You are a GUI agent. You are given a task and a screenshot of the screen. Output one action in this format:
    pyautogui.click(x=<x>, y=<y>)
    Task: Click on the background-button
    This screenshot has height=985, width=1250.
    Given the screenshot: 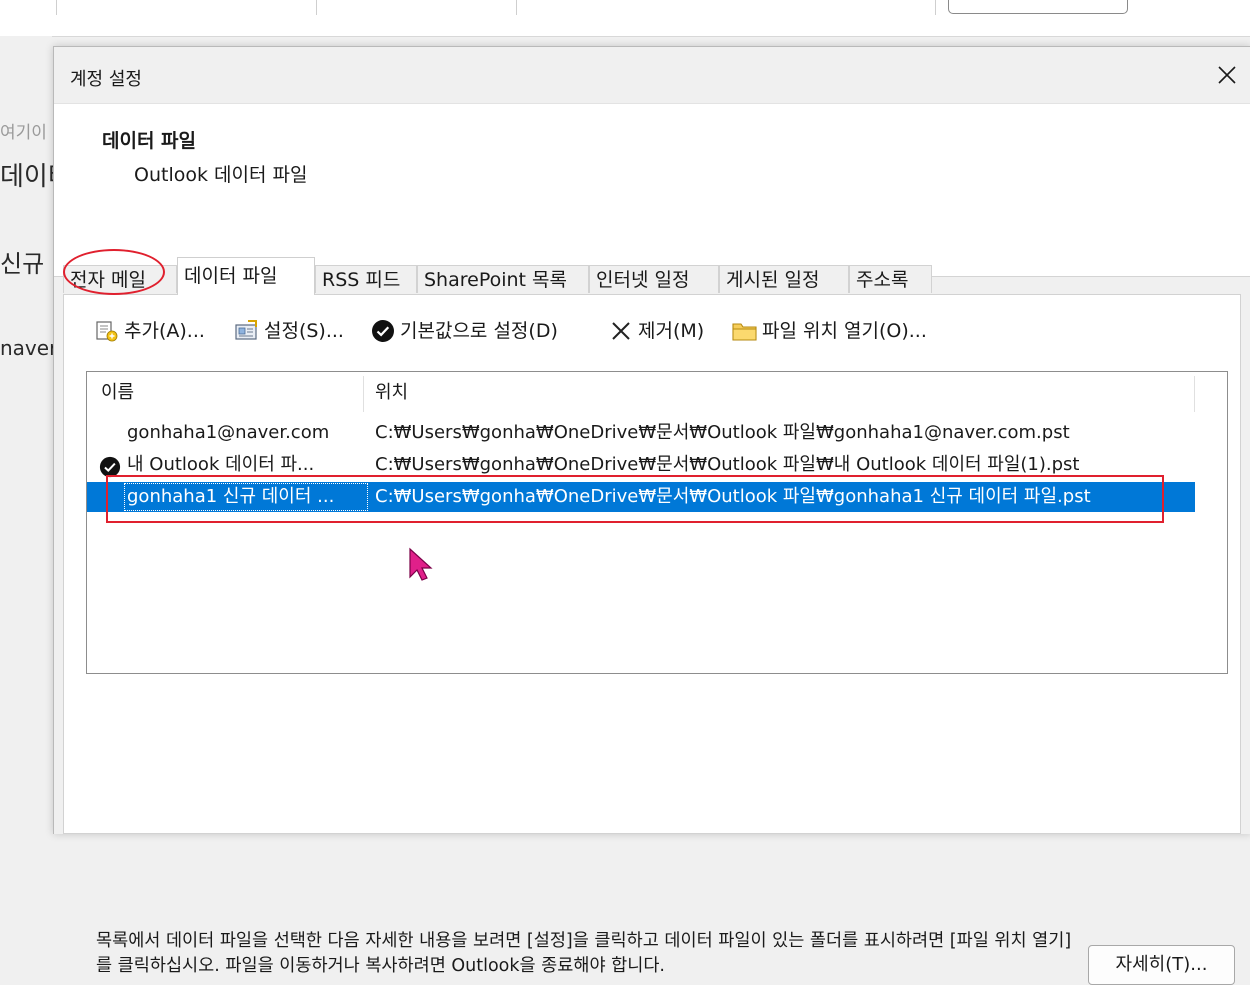 What is the action you would take?
    pyautogui.click(x=1038, y=7)
    